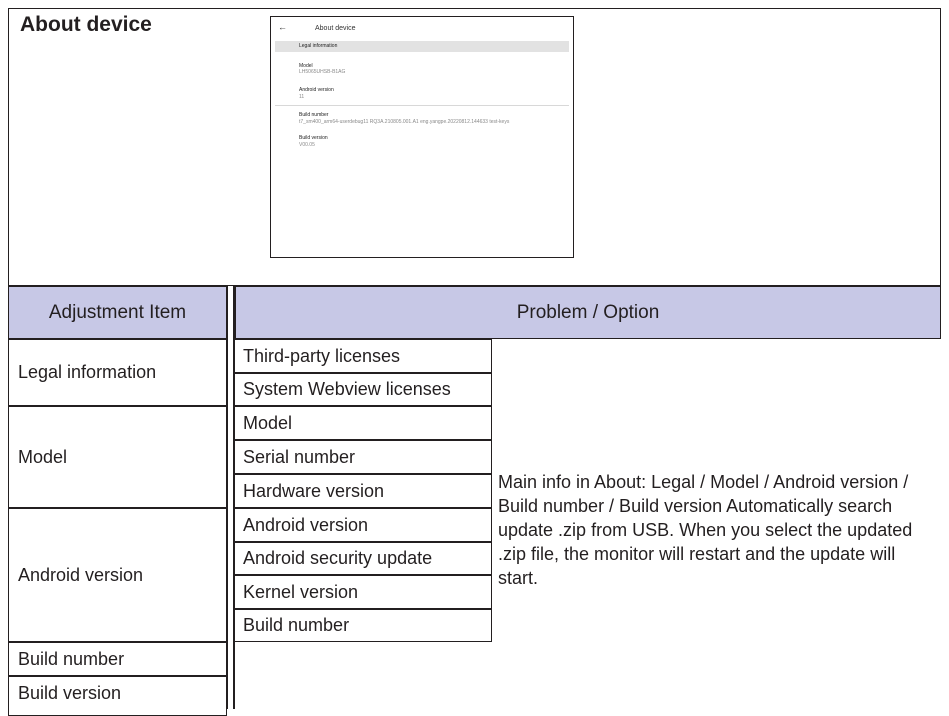 The image size is (949, 716). I want to click on model-value: LH5065UHSB-B1AG, so click(322, 72).